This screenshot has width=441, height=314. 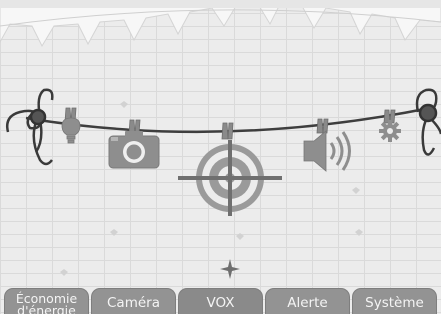 I want to click on camera-icon, so click(x=134, y=150).